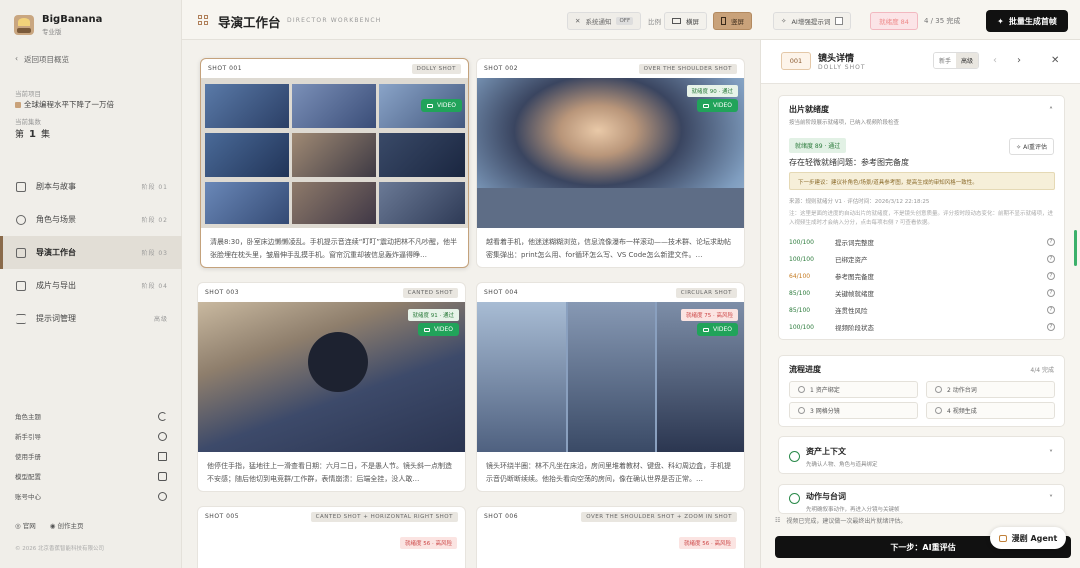 Image resolution: width=1080 pixels, height=568 pixels. Describe the element at coordinates (1031, 146) in the screenshot. I see `ai-reevaluate-button: ✧ AI重评估` at that location.